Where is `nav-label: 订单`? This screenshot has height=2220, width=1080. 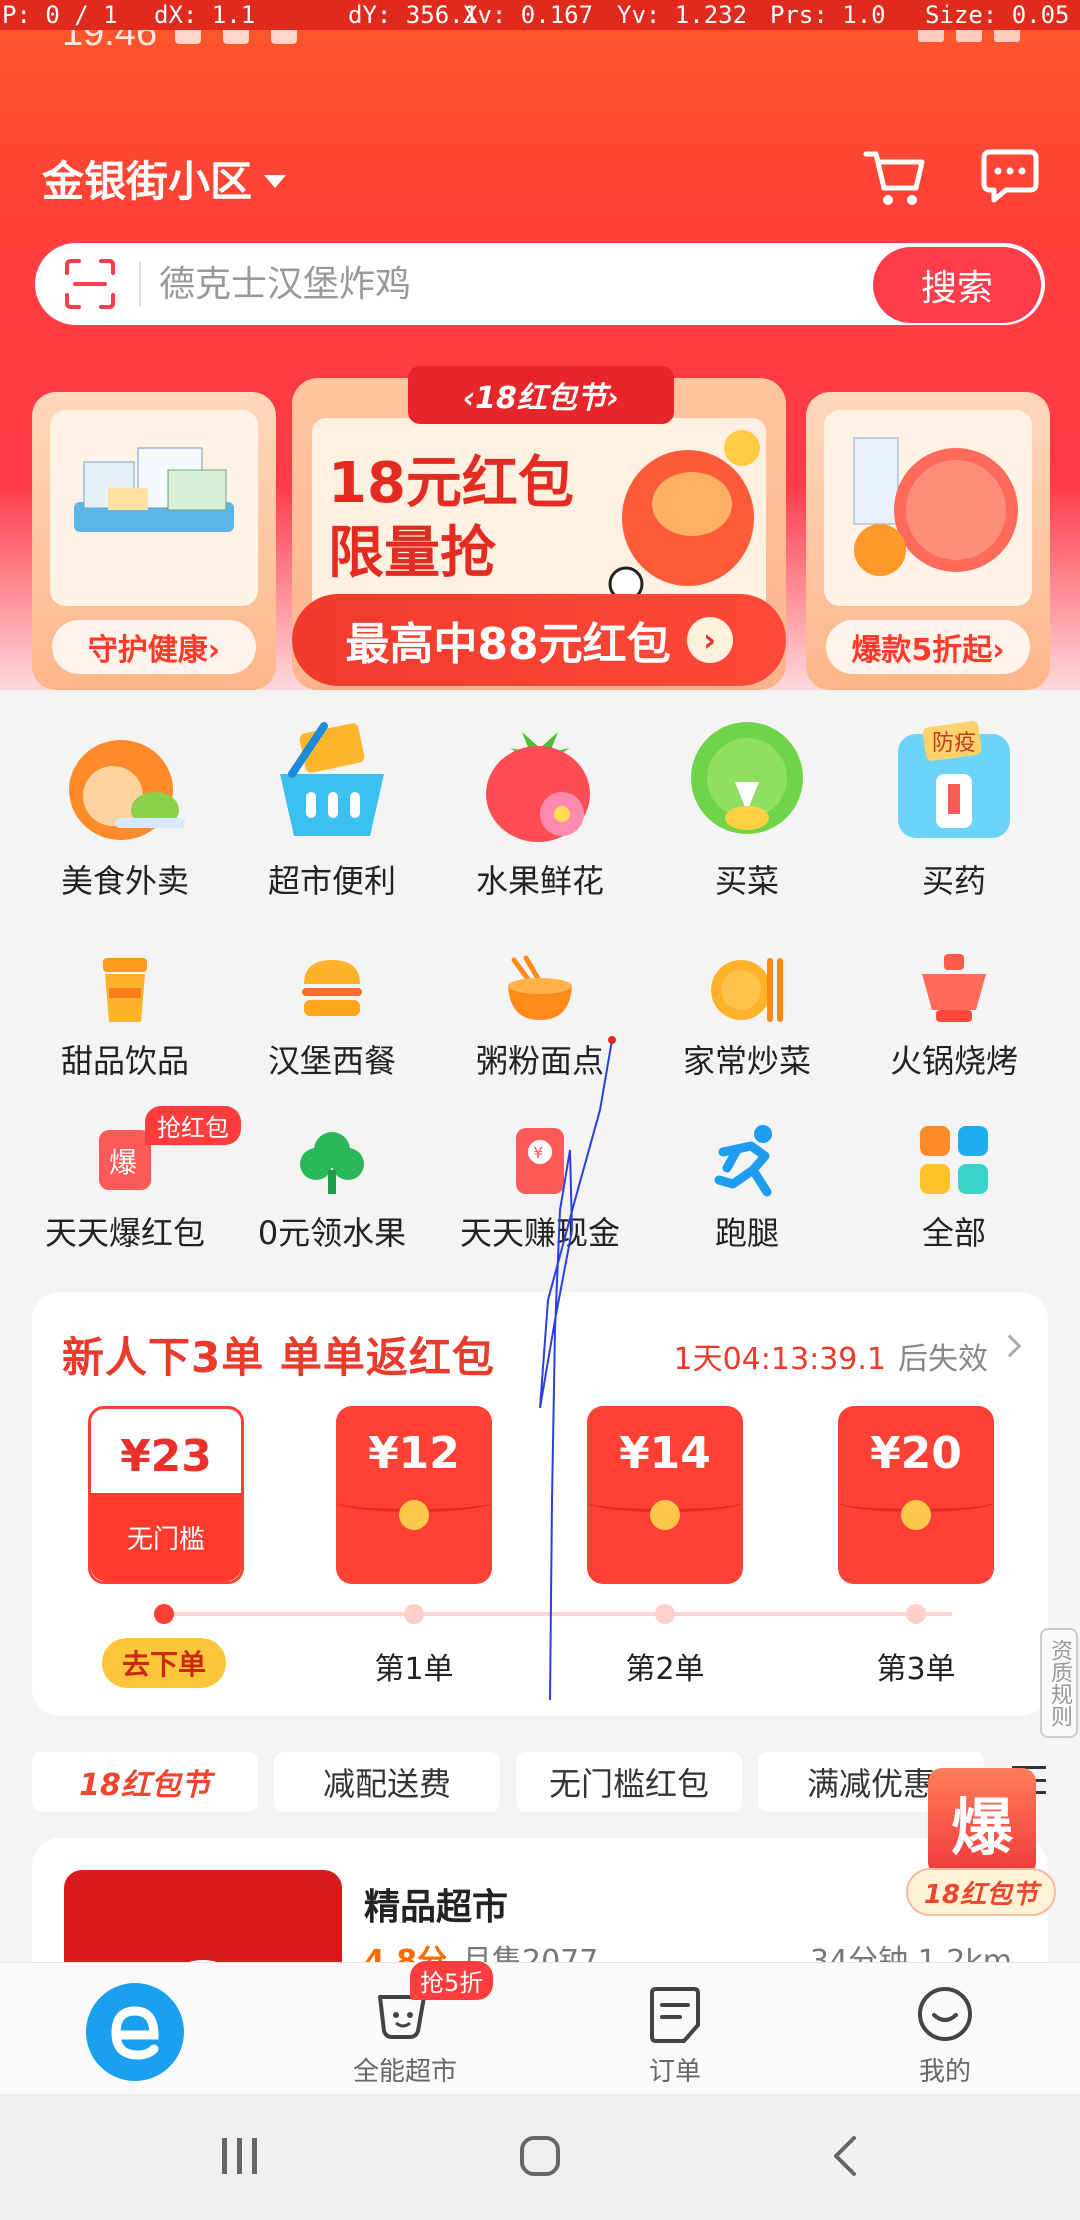
nav-label: 订单 is located at coordinates (674, 2072).